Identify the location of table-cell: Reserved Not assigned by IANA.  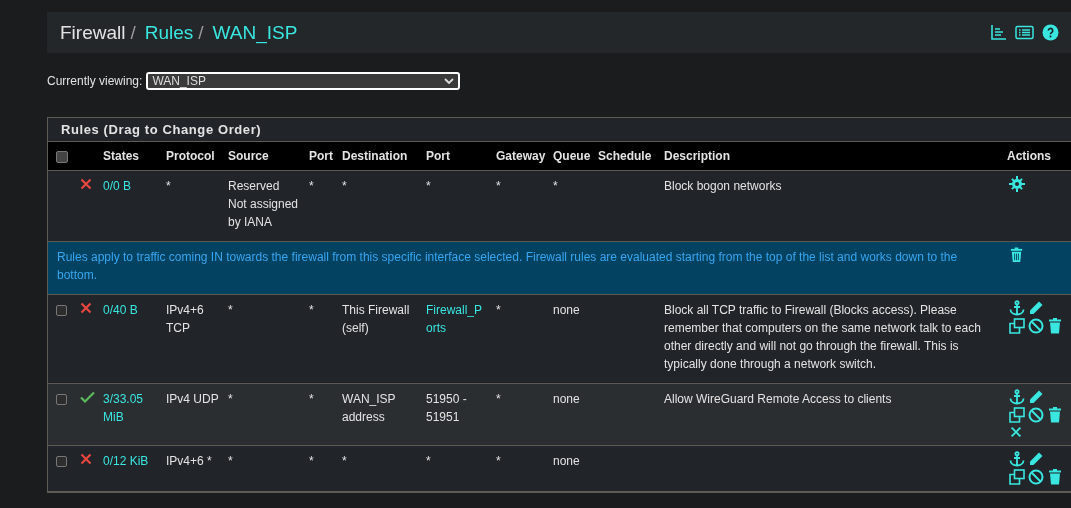
(264, 206).